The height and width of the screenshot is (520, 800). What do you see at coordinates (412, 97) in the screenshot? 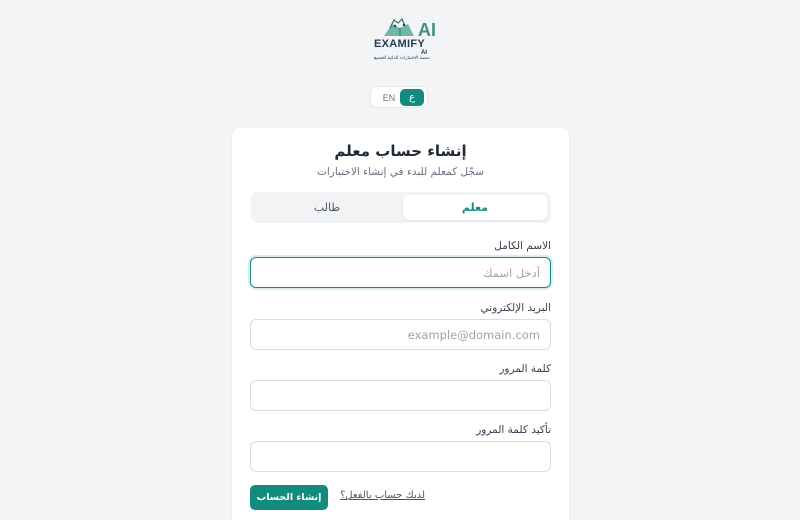
I see `language-ar-button: ع` at bounding box center [412, 97].